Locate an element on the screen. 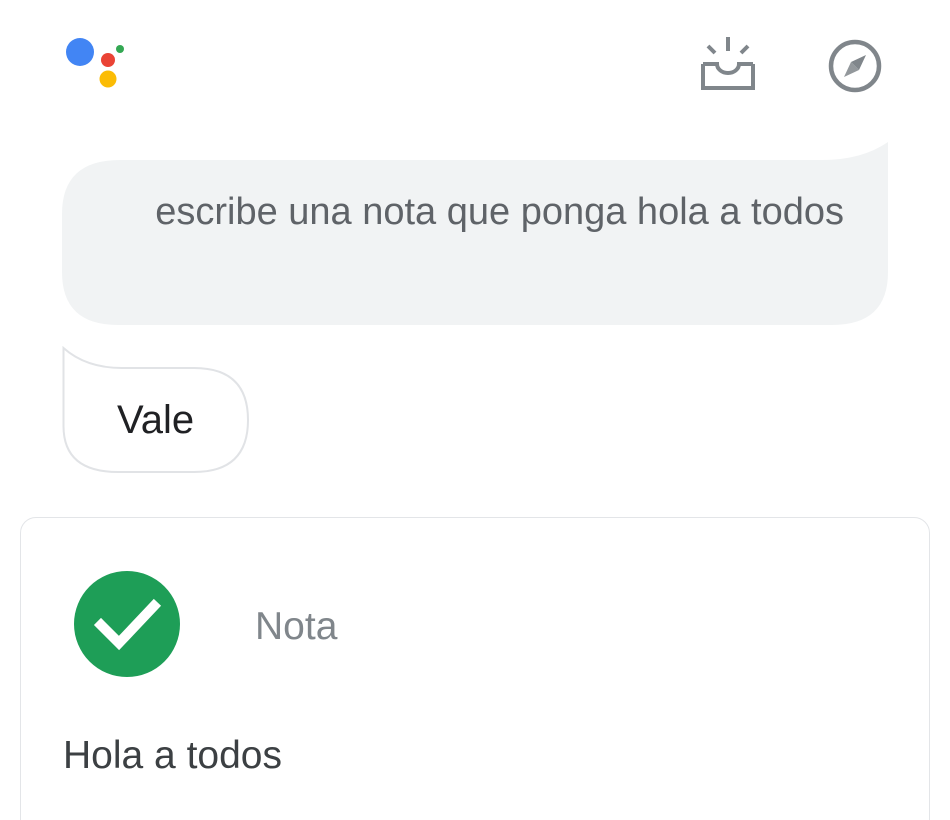  note-card-title: Nota is located at coordinates (296, 626).